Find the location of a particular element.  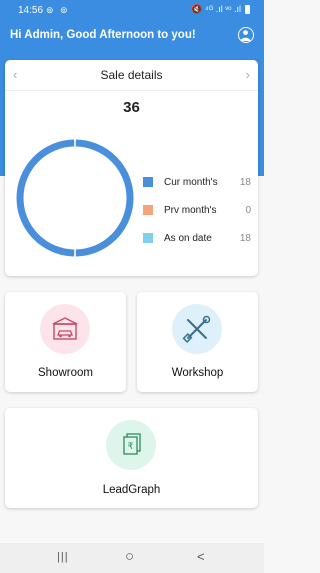

workshop-icon-circle is located at coordinates (197, 329).